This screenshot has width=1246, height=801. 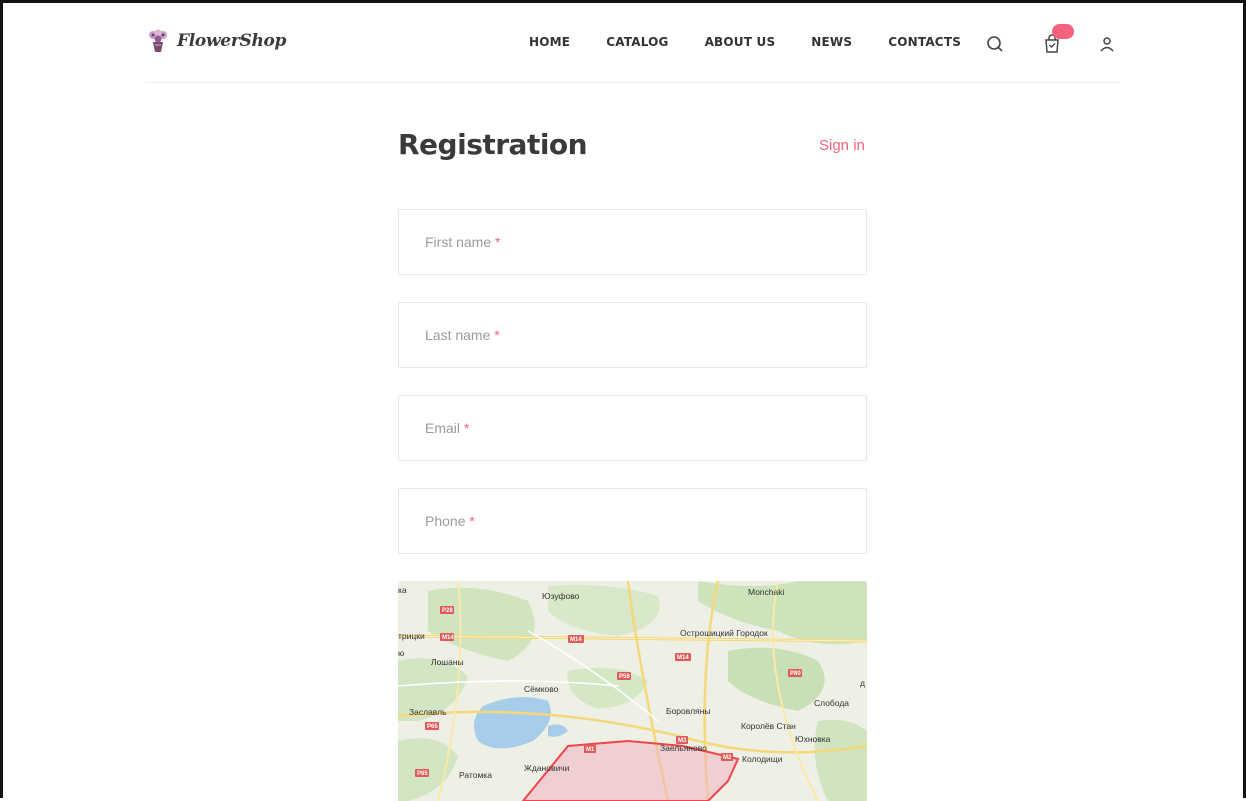 What do you see at coordinates (447, 611) in the screenshot?
I see `road-label: P28` at bounding box center [447, 611].